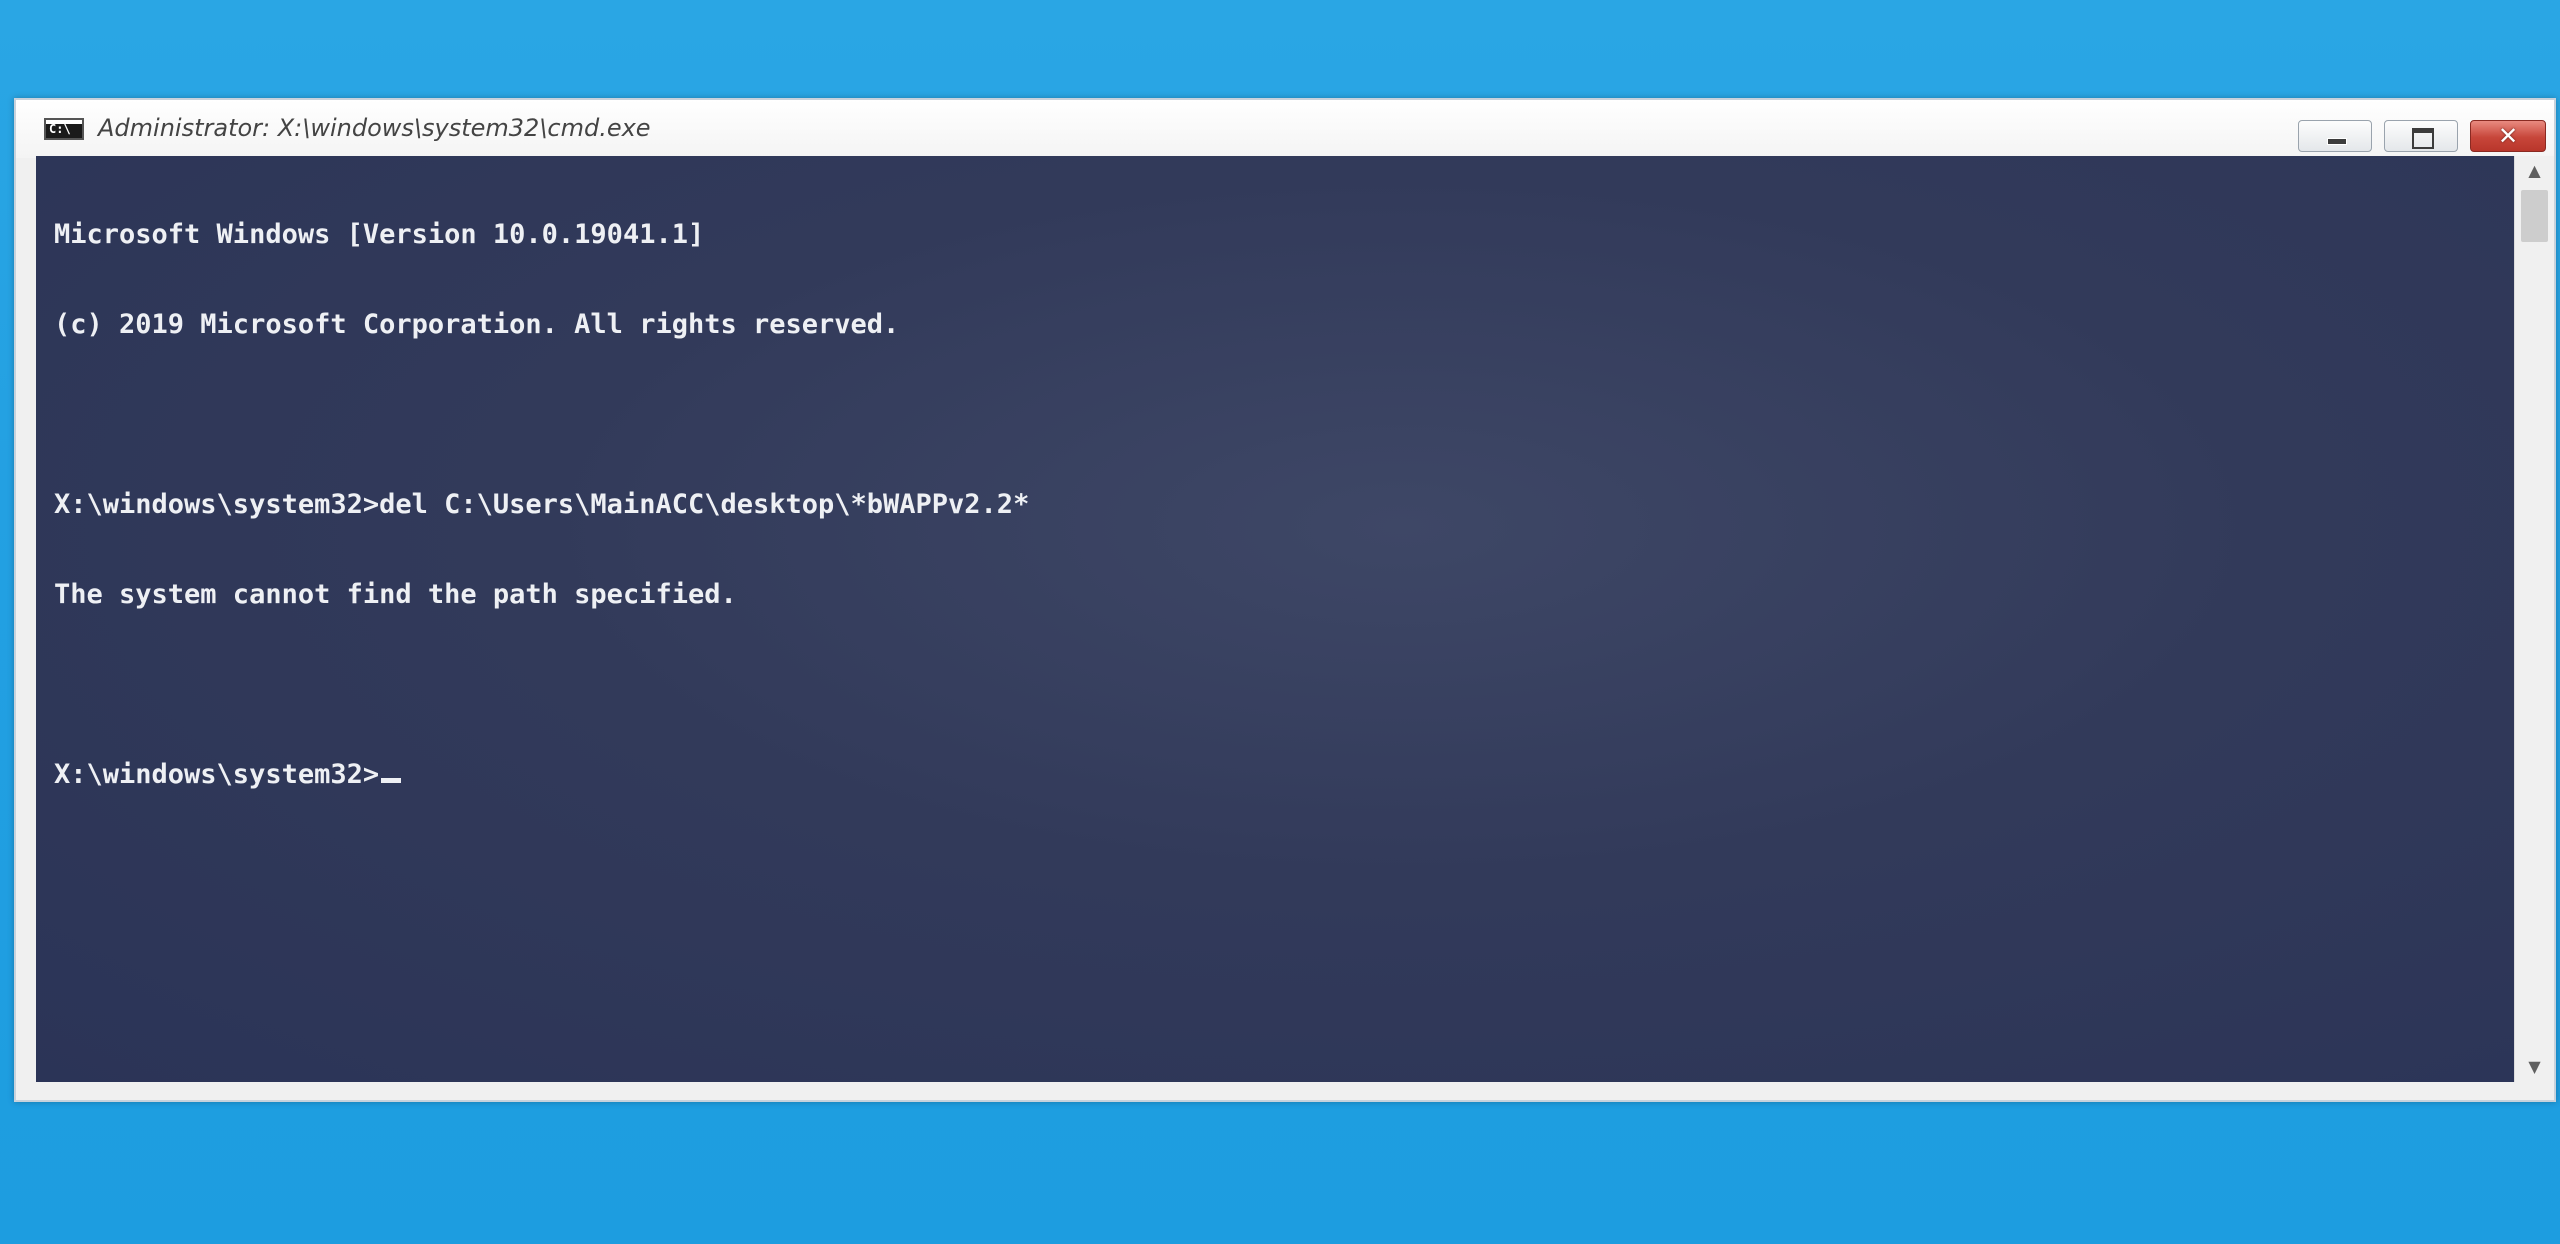 The image size is (2560, 1244). I want to click on close-icon: ✕, so click(2508, 136).